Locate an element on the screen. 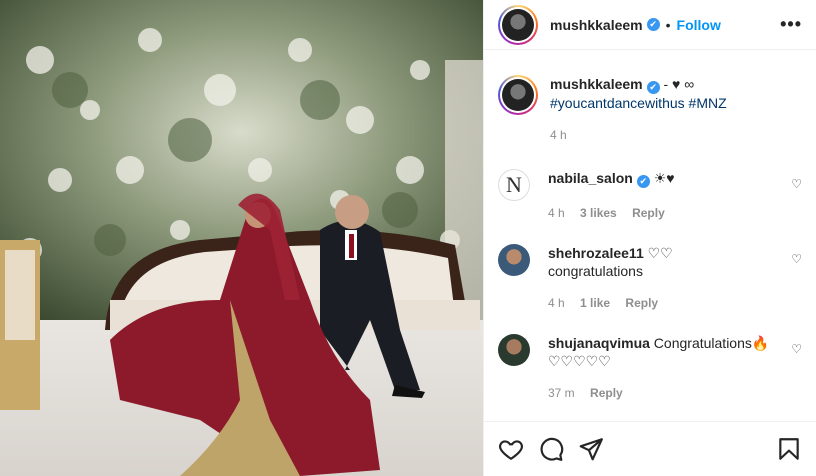 The image size is (816, 476). comment-username: nabila_salon is located at coordinates (590, 178).